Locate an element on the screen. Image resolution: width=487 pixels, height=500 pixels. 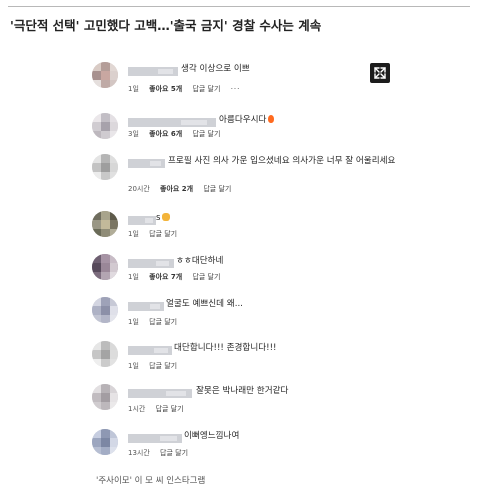
article-headline: '극단적 선택' 고민했다 고백…'출국 금지' 경찰 수사는 계속 is located at coordinates (166, 25).